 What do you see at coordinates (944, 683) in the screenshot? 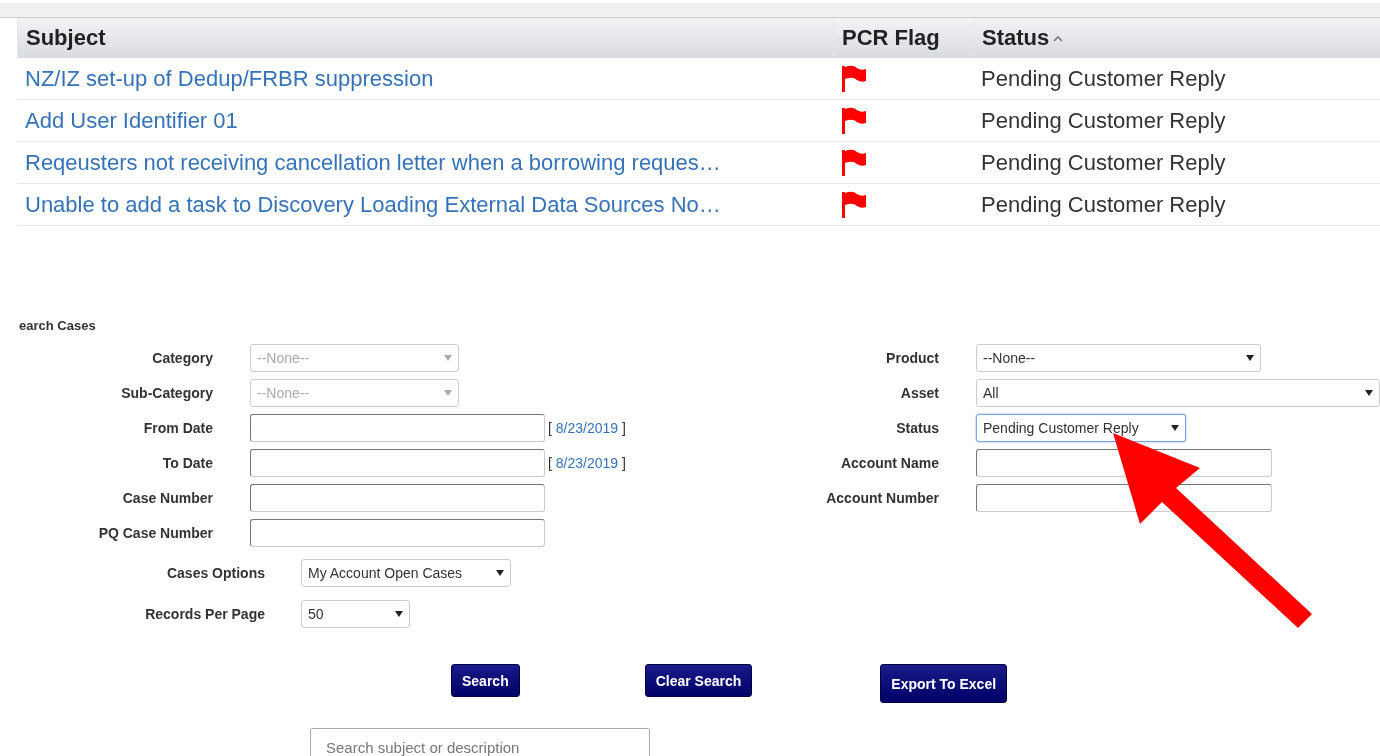
I see `action-button: Export To Excel` at bounding box center [944, 683].